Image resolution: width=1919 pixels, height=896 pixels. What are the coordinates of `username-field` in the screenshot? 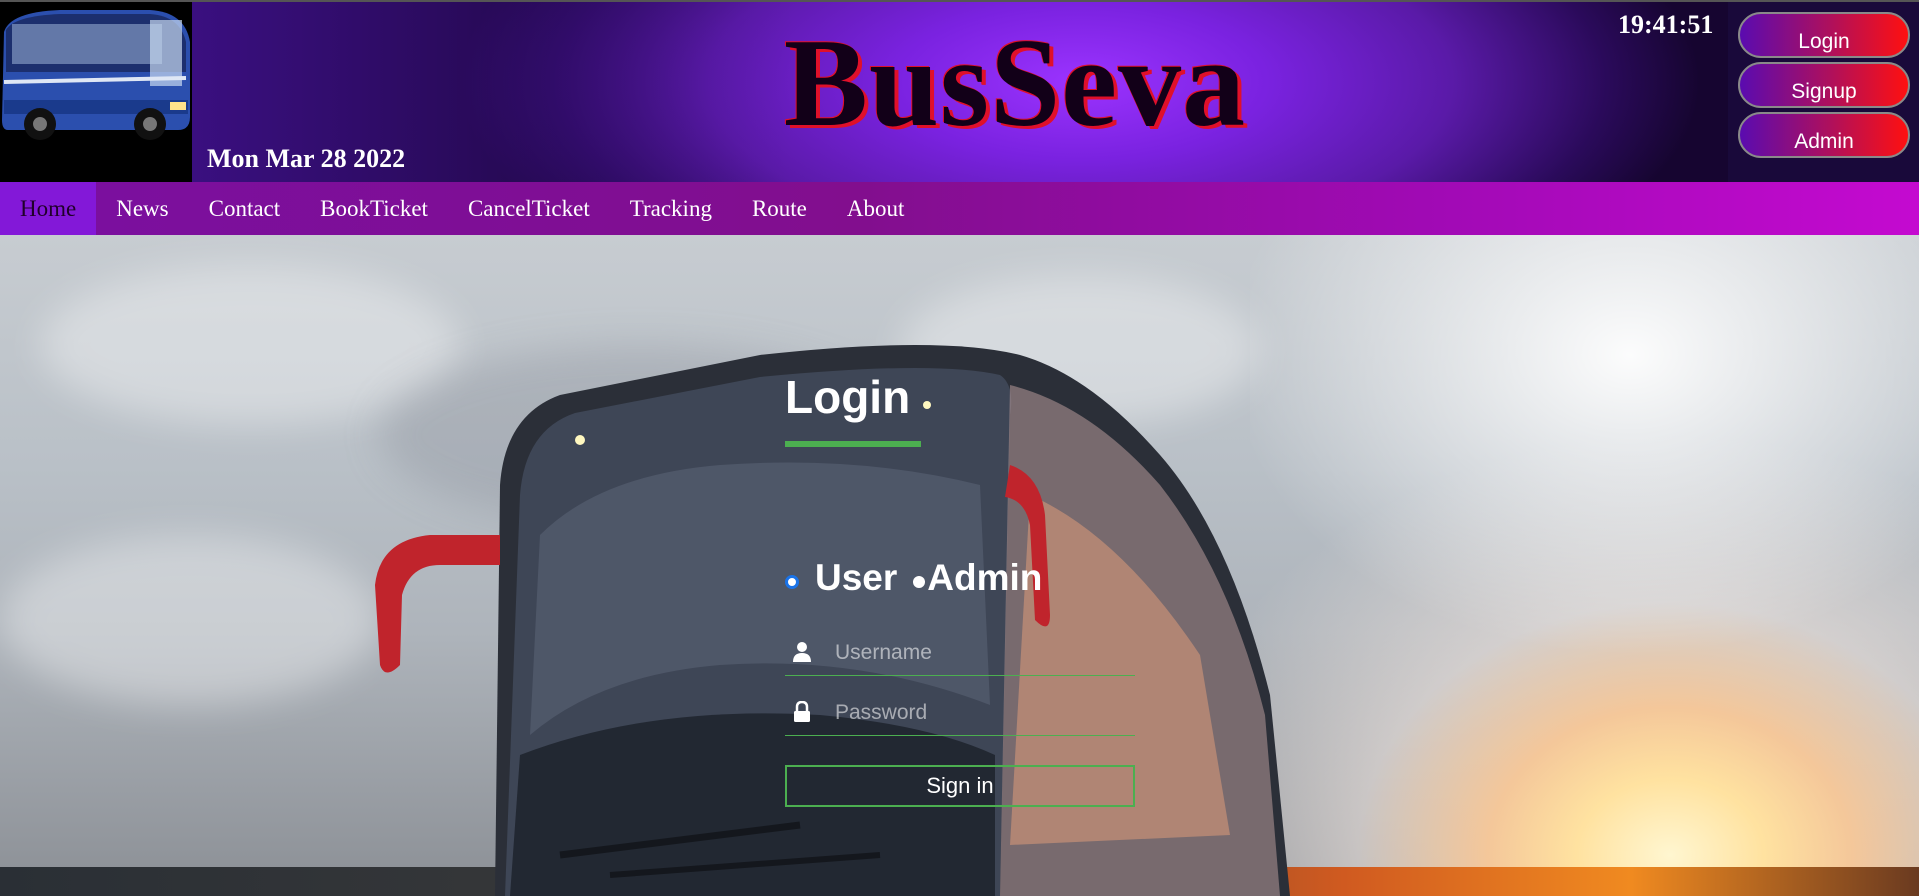 It's located at (960, 653).